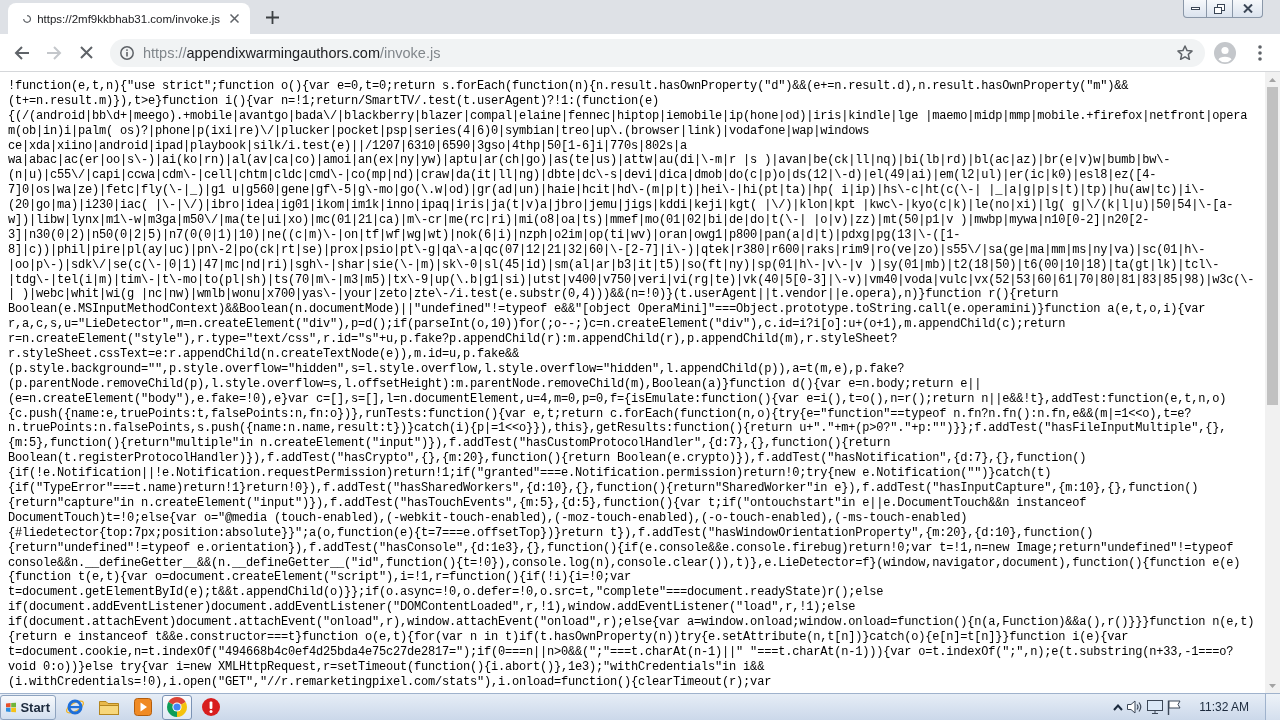  I want to click on e-logo-icon, so click(75, 707).